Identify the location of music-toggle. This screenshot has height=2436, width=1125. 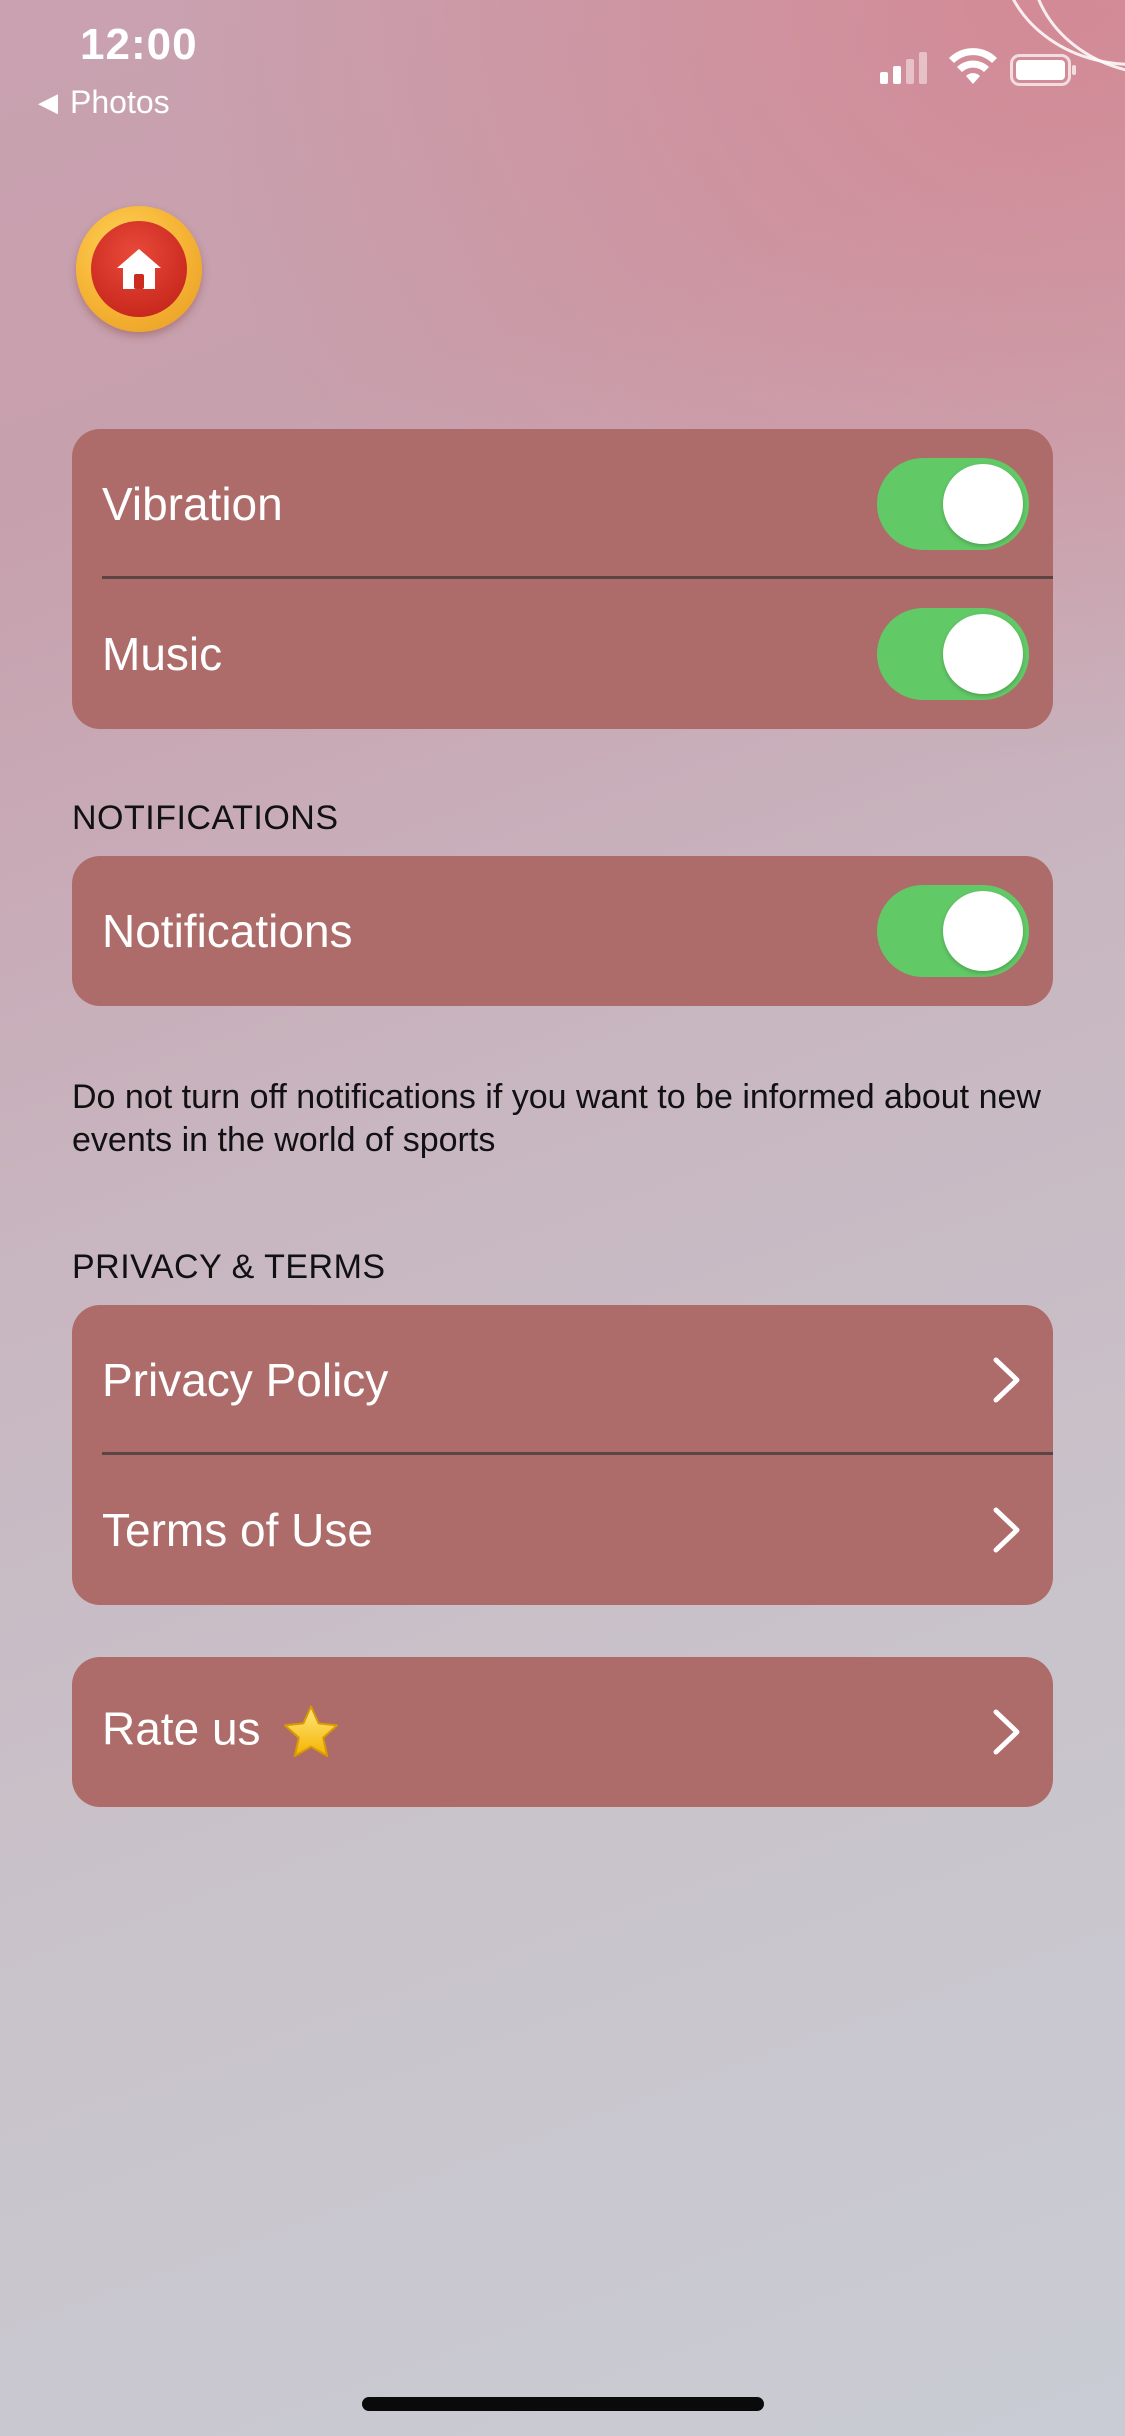
(953, 654).